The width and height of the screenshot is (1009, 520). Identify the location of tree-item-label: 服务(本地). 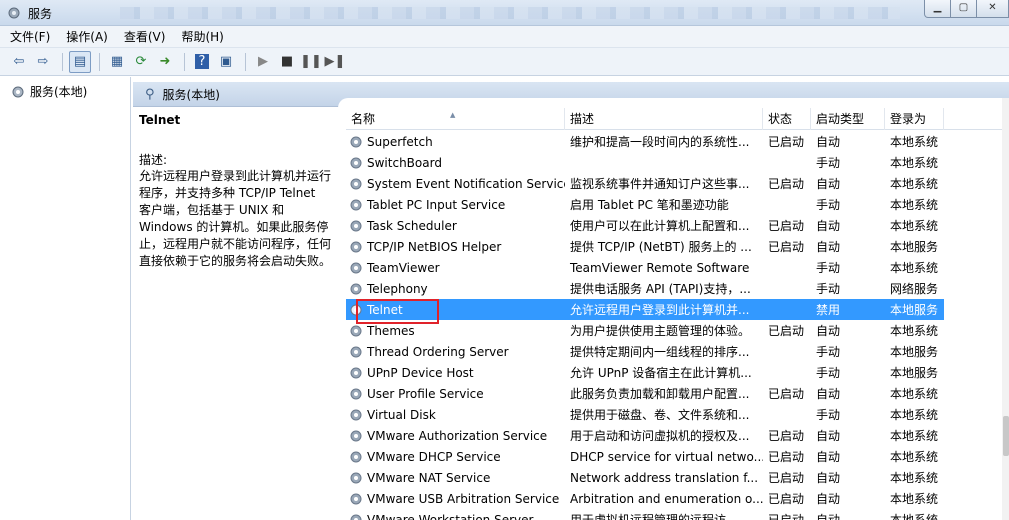
(59, 92).